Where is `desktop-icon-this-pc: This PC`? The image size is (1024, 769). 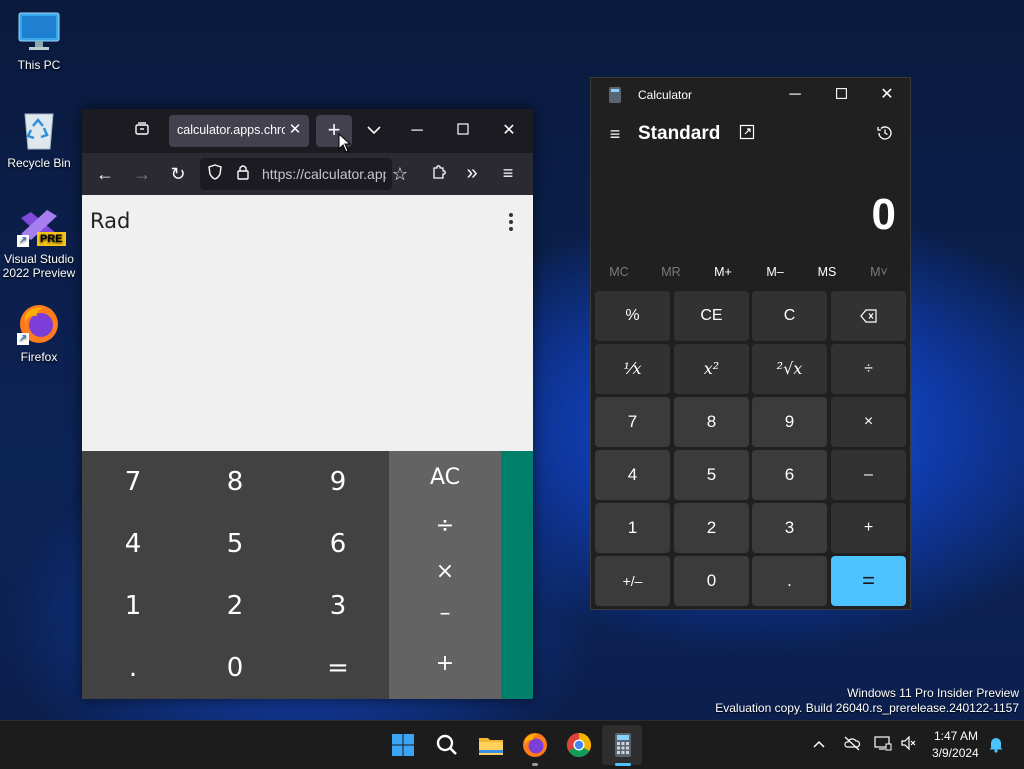 desktop-icon-this-pc: This PC is located at coordinates (39, 41).